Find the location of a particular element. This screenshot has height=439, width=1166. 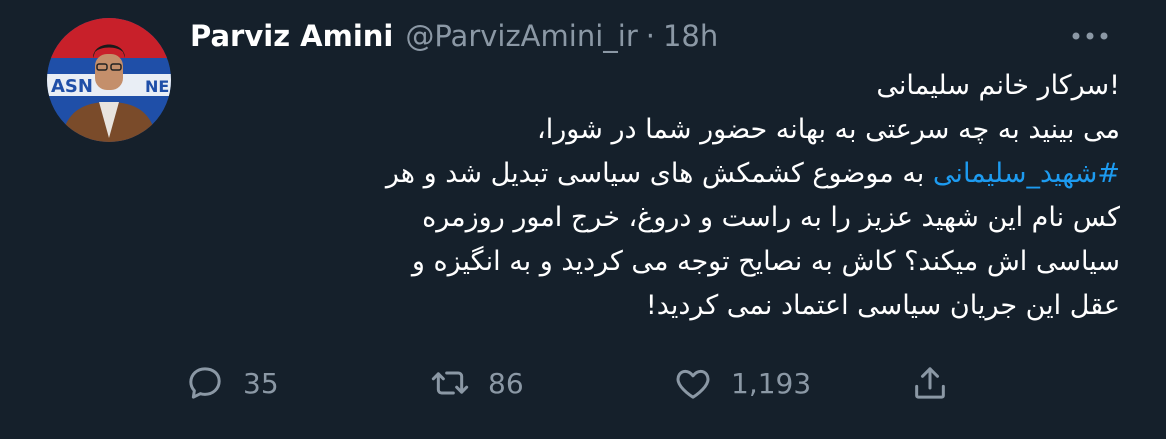

hashtag-link: #شهید_سلیمانی is located at coordinates (1026, 173).